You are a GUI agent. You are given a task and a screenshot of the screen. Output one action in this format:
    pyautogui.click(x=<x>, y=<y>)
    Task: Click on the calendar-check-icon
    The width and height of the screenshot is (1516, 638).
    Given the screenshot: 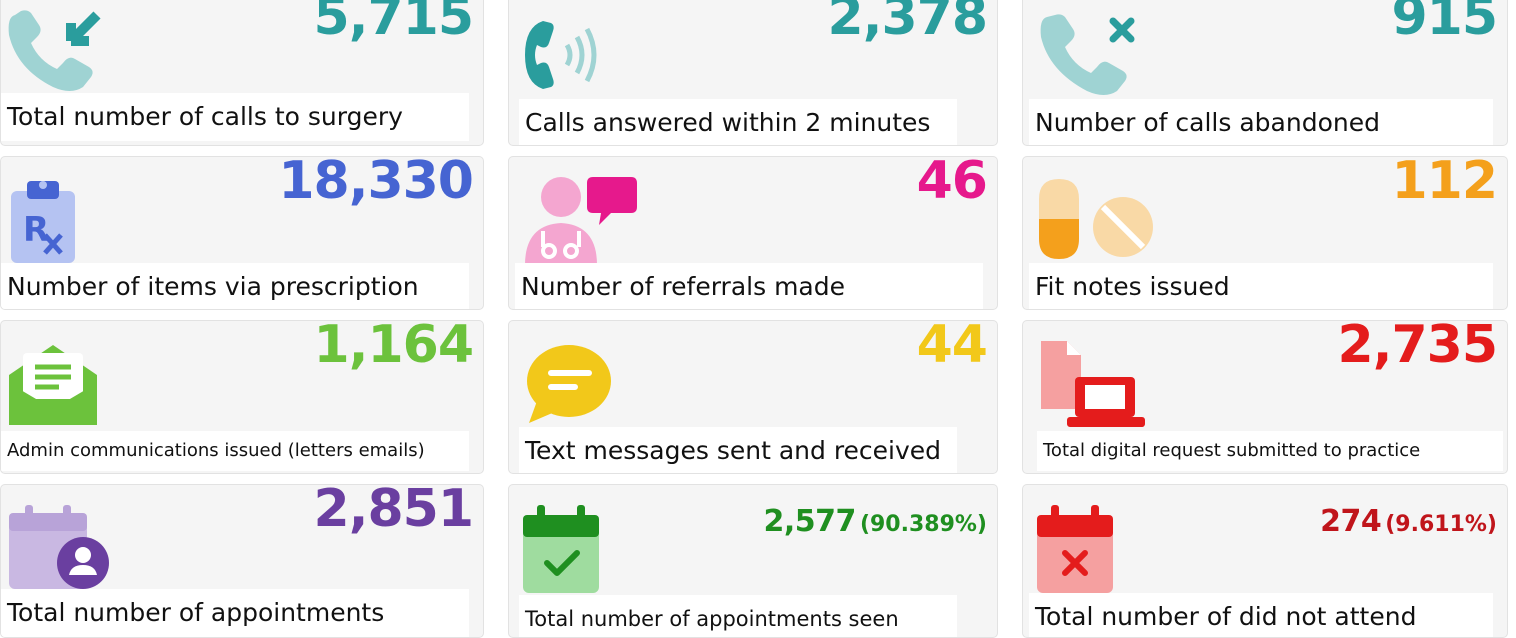 What is the action you would take?
    pyautogui.click(x=563, y=549)
    